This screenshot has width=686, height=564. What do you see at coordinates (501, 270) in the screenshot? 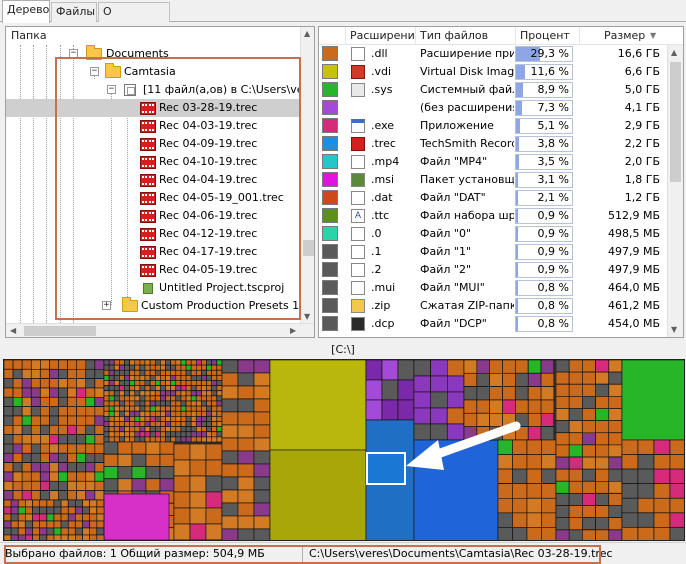
I see `extension-row: .2 Файл "2" 0,9 % 497,9 МБ` at bounding box center [501, 270].